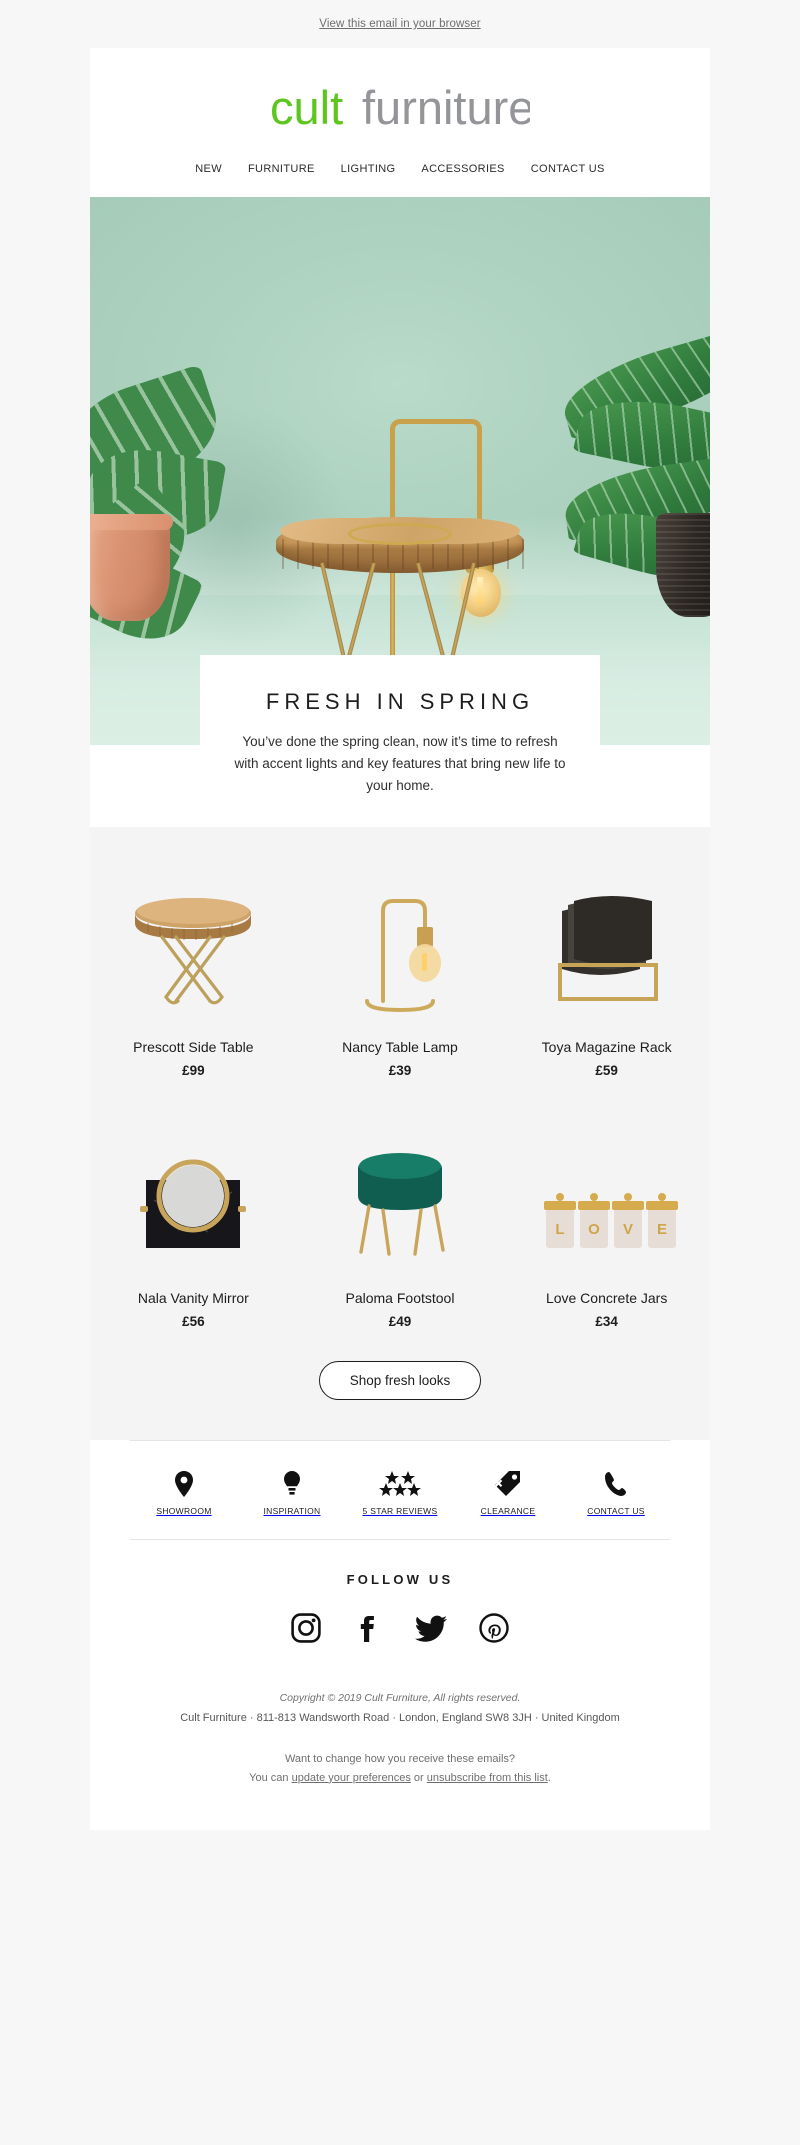 This screenshot has height=2145, width=800. What do you see at coordinates (446, 108) in the screenshot?
I see `logo-furniture-text: furniture` at bounding box center [446, 108].